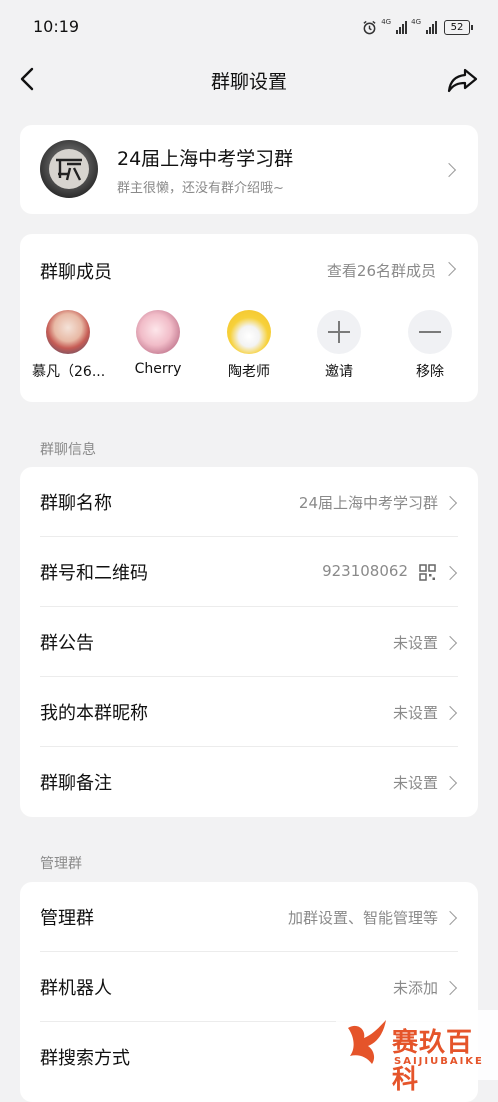  What do you see at coordinates (61, 864) in the screenshot?
I see `section-label-manage: 管理群` at bounding box center [61, 864].